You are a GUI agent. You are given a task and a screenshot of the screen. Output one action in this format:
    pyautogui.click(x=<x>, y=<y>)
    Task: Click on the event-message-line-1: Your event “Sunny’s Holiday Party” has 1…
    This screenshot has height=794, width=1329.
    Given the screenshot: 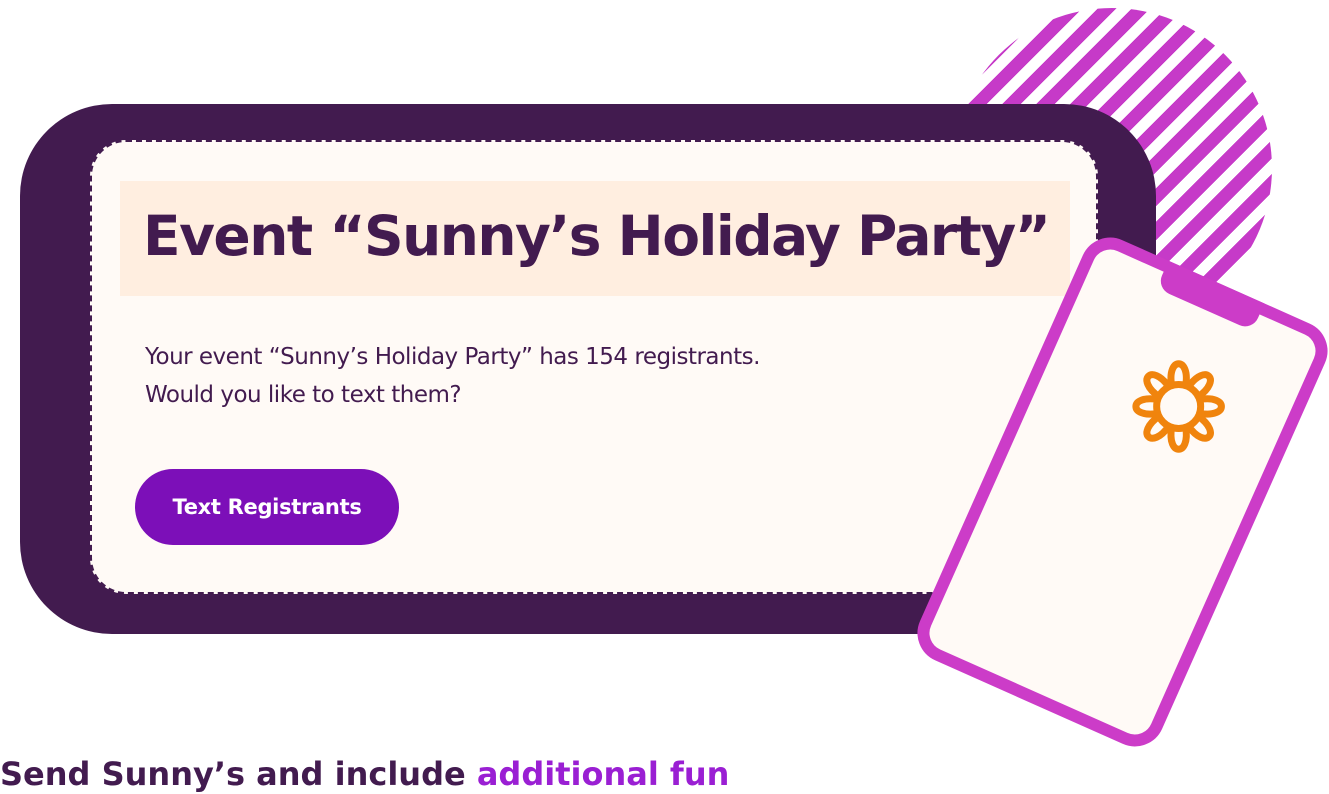 What is the action you would take?
    pyautogui.click(x=452, y=357)
    